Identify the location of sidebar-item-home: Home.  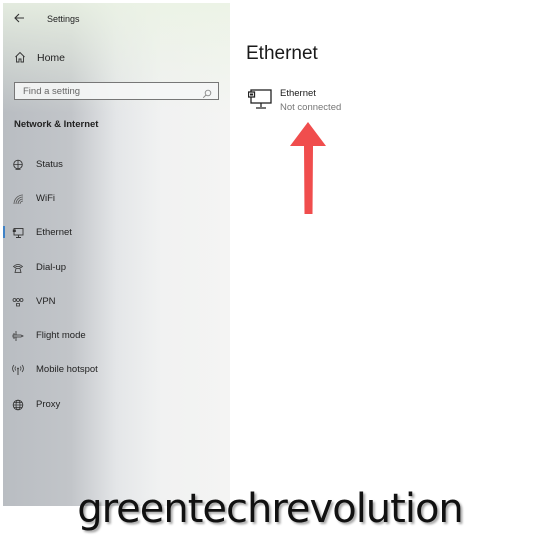
(39, 58).